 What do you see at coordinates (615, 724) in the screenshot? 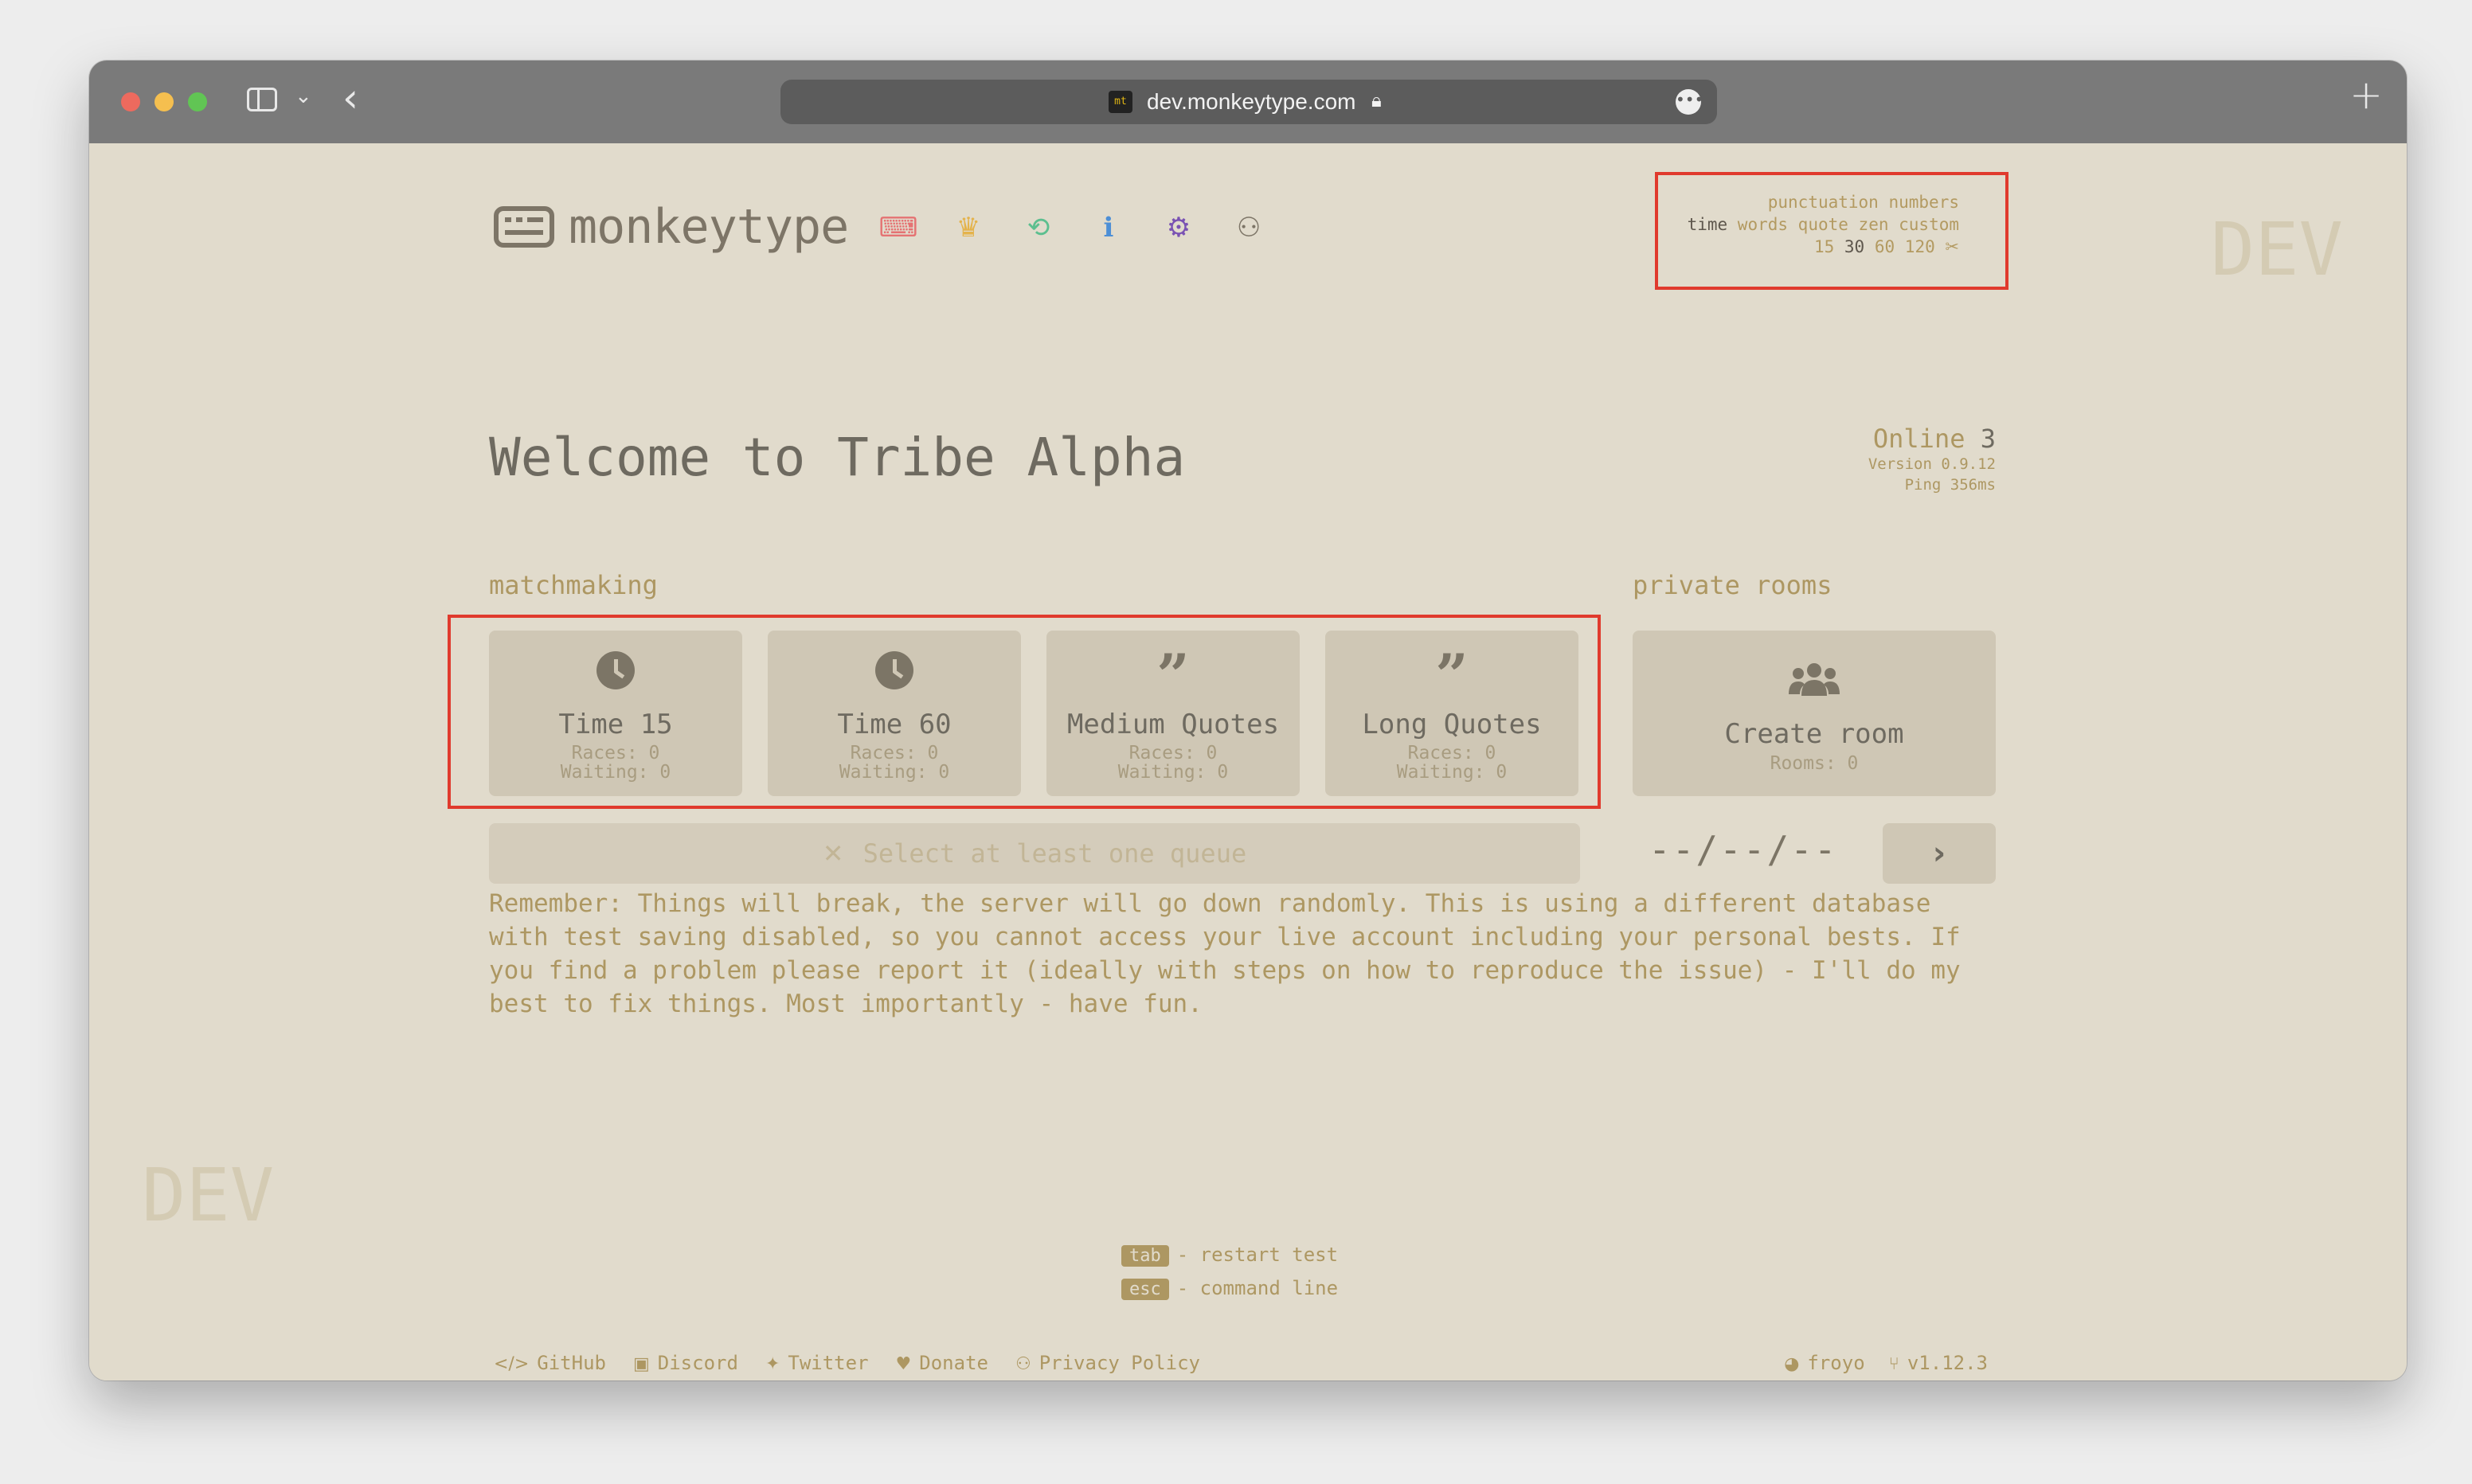
I see `queue-title: Time 15` at bounding box center [615, 724].